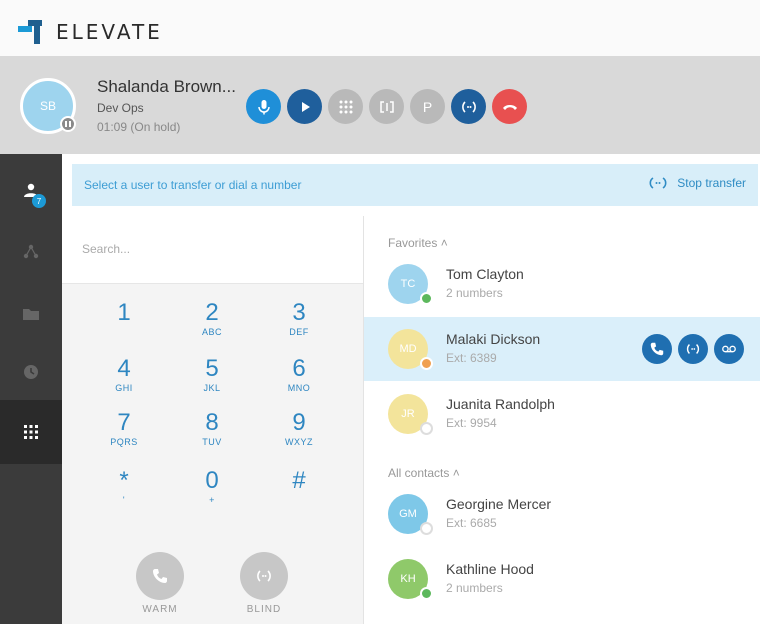 Image resolution: width=760 pixels, height=624 pixels. Describe the element at coordinates (711, 183) in the screenshot. I see `stop-transfer-label: Stop transfer` at that location.